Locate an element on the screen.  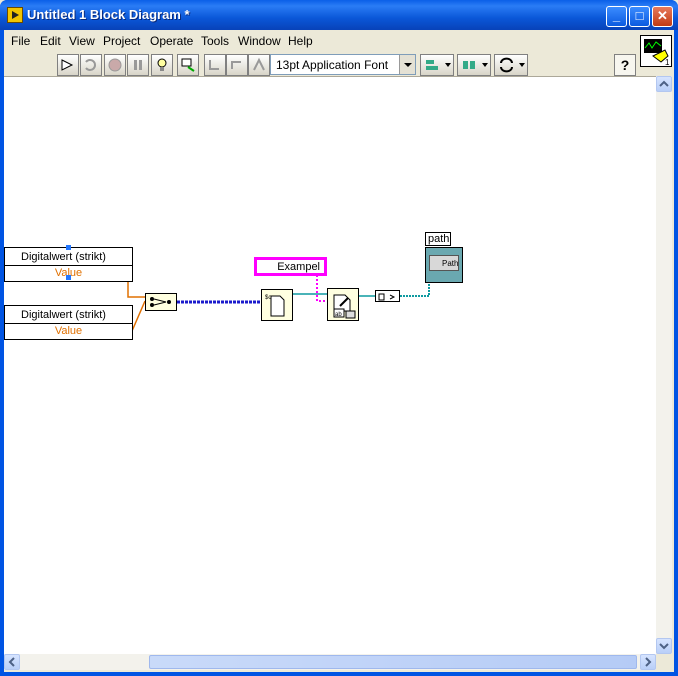
path-indicator-text: Path is located at coordinates (450, 263).